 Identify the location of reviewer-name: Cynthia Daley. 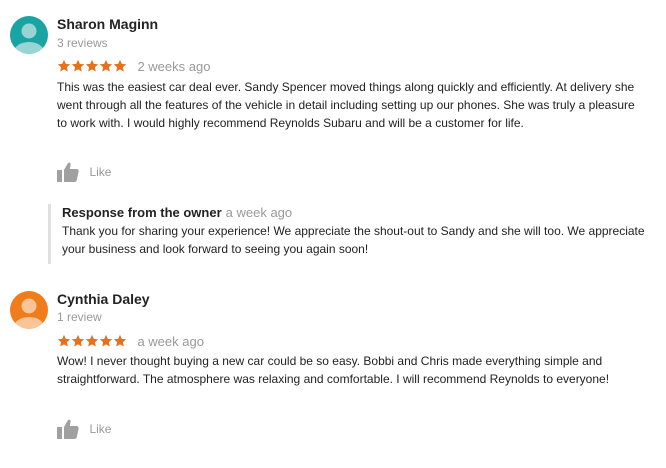
(103, 299).